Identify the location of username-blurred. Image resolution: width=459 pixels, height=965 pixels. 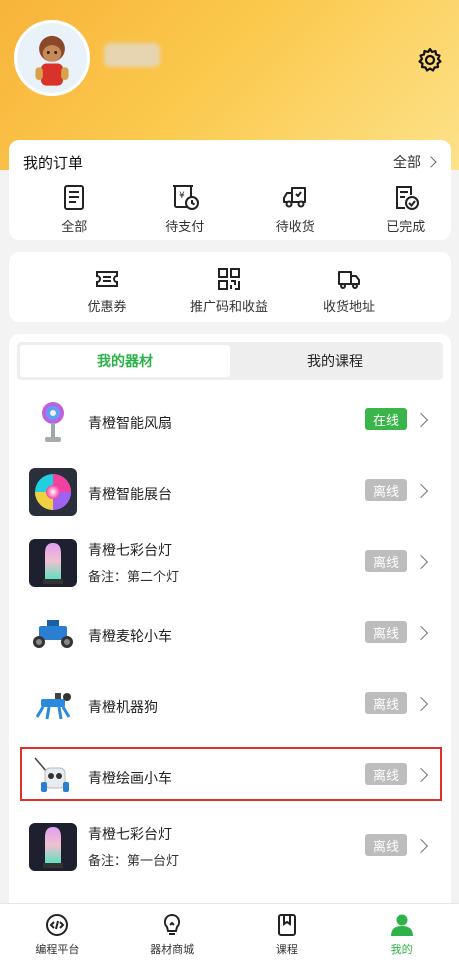
(132, 55).